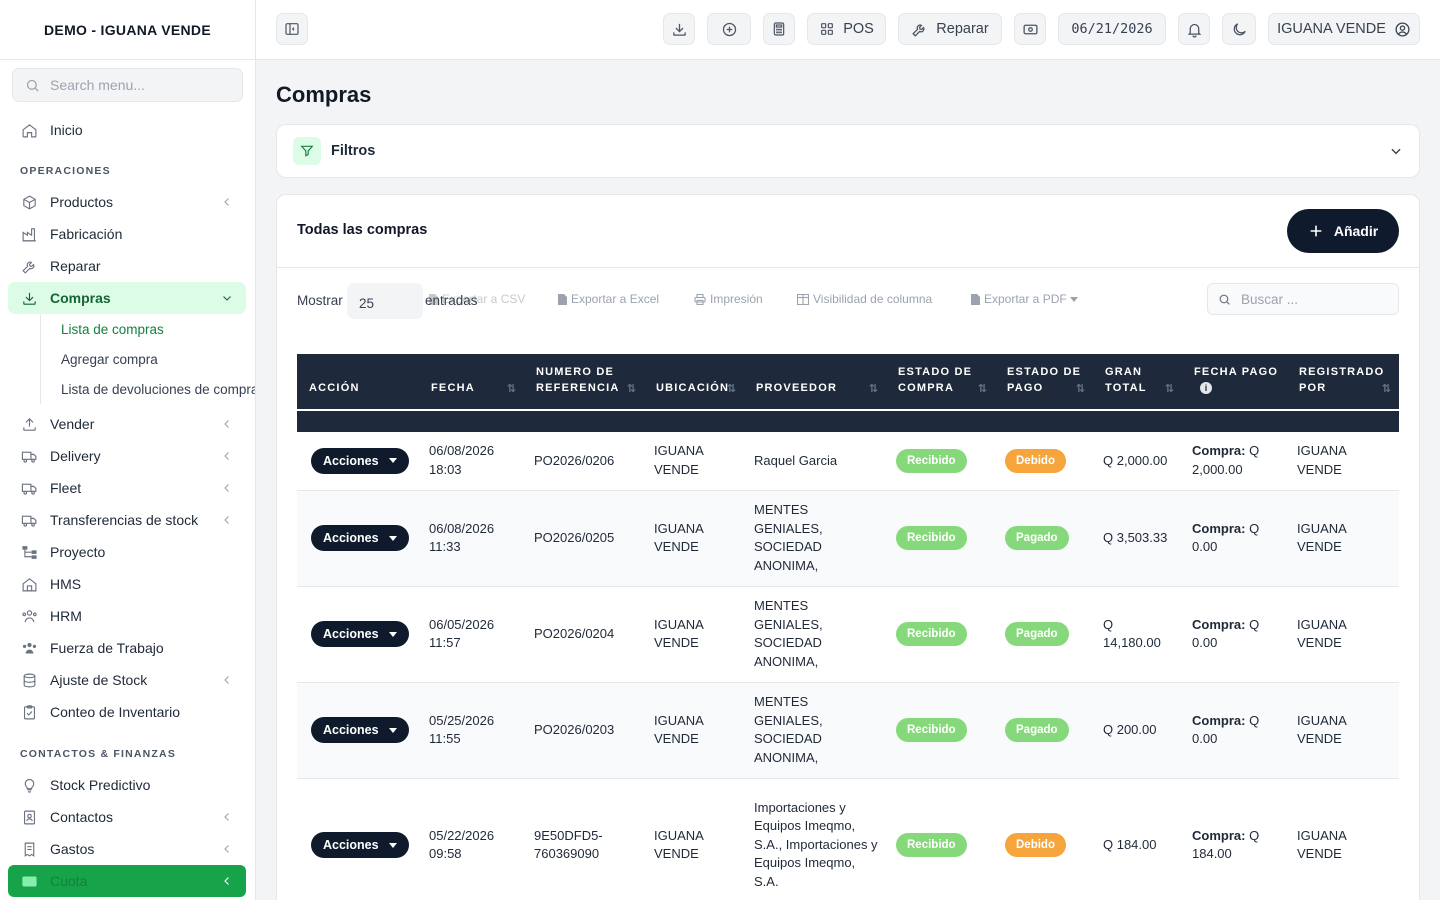  What do you see at coordinates (127, 616) in the screenshot?
I see `sidebar-item-hrm: HRM` at bounding box center [127, 616].